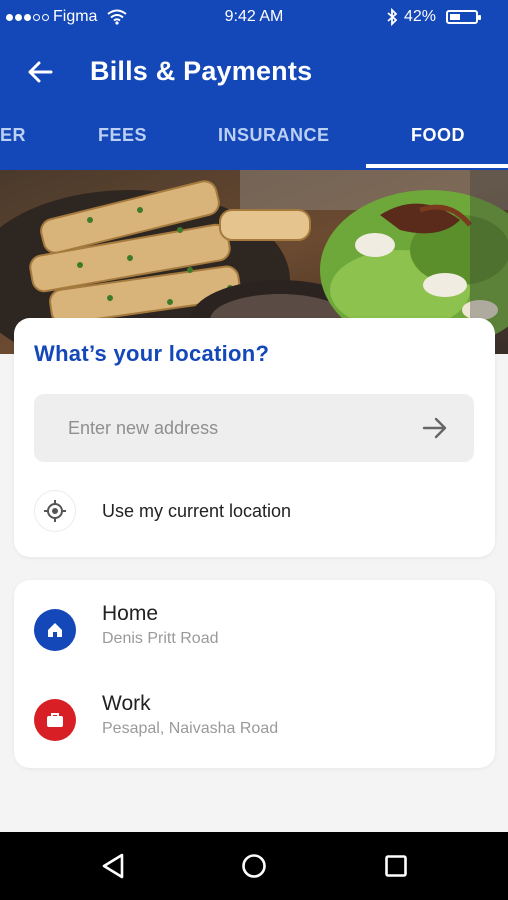 The image size is (508, 900). Describe the element at coordinates (13, 135) in the screenshot. I see `tab-er: ER` at that location.